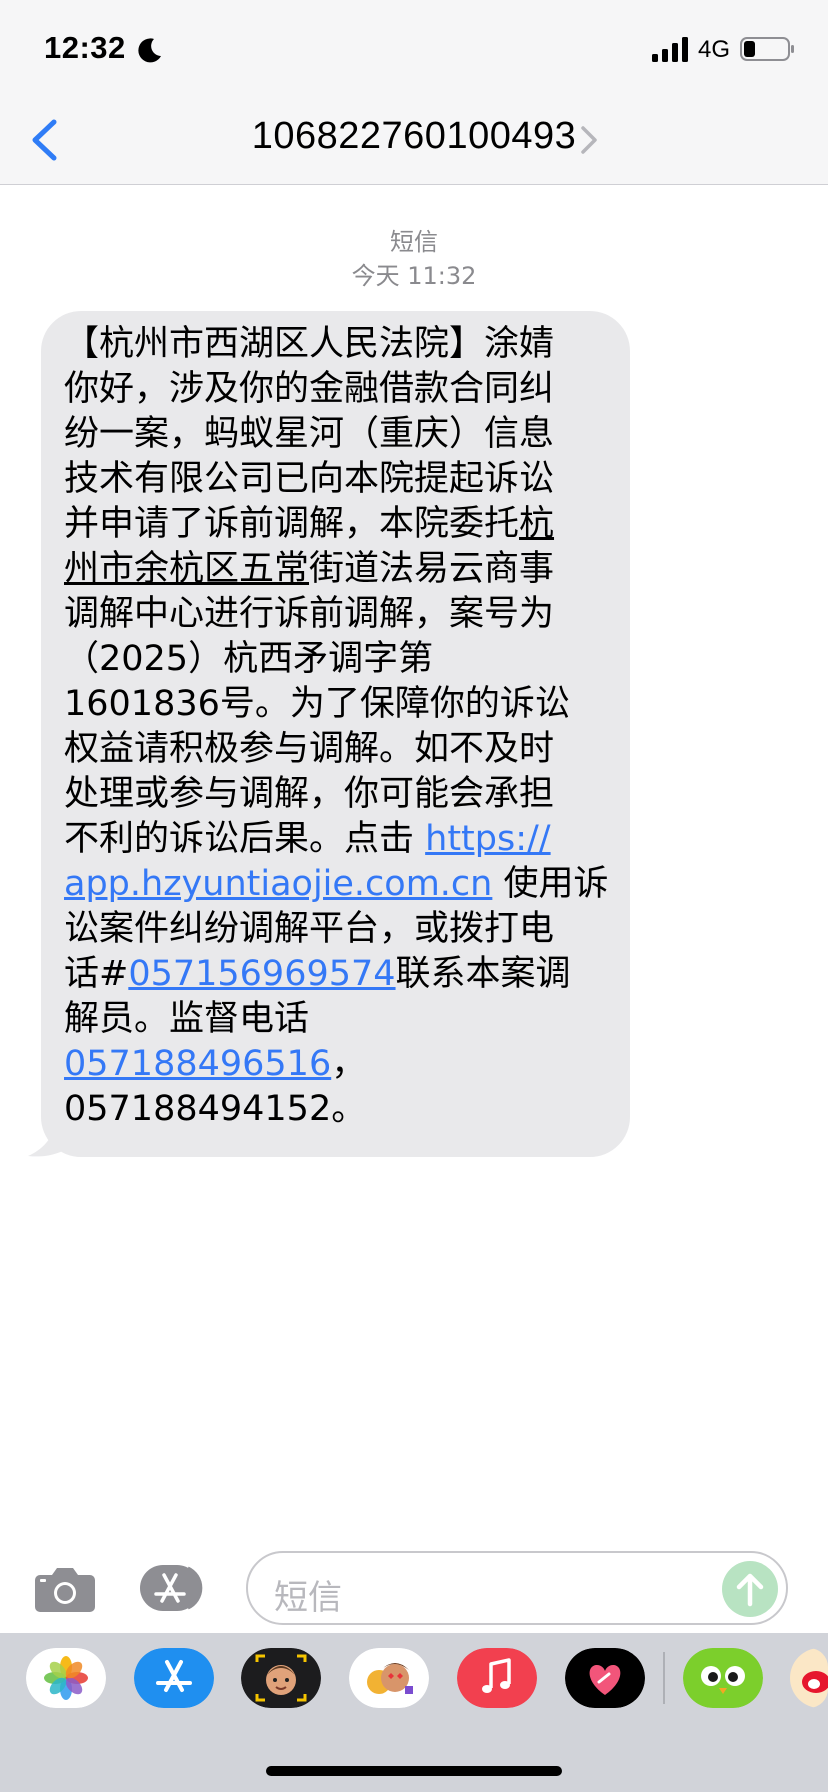 The height and width of the screenshot is (1792, 828). What do you see at coordinates (487, 839) in the screenshot?
I see `url-link: https://` at bounding box center [487, 839].